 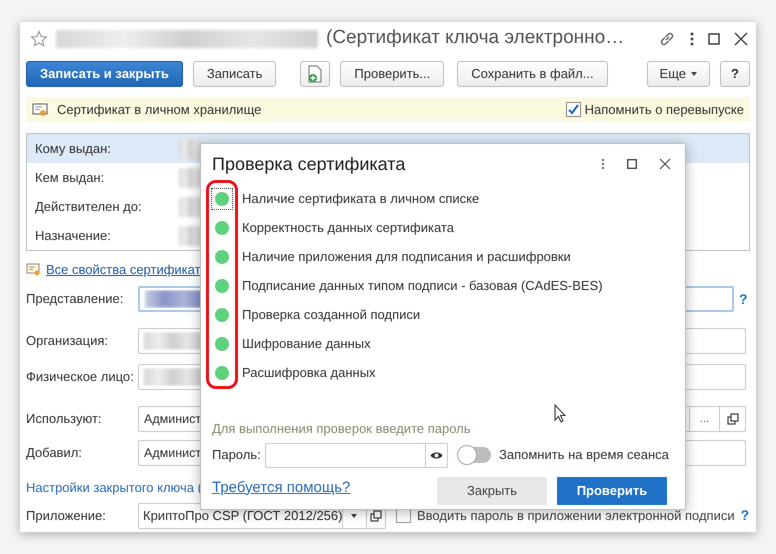 I want to click on field-label: Добавил:, so click(x=54, y=453).